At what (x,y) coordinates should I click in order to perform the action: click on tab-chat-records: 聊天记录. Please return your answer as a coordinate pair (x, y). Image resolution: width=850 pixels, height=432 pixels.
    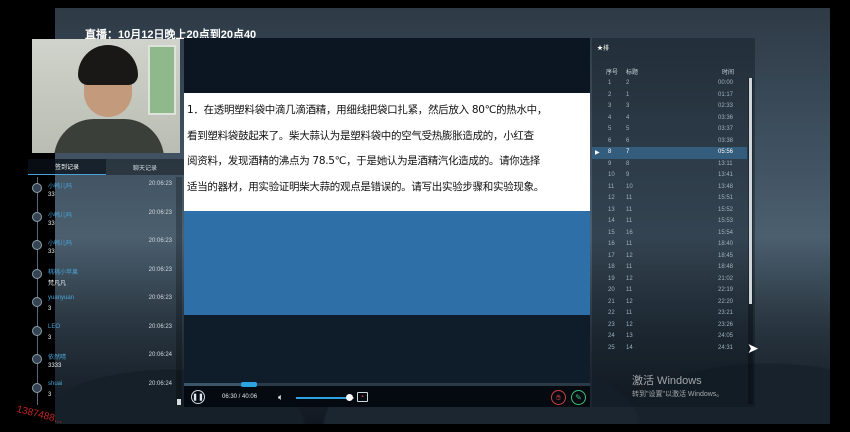
    Looking at the image, I should click on (145, 167).